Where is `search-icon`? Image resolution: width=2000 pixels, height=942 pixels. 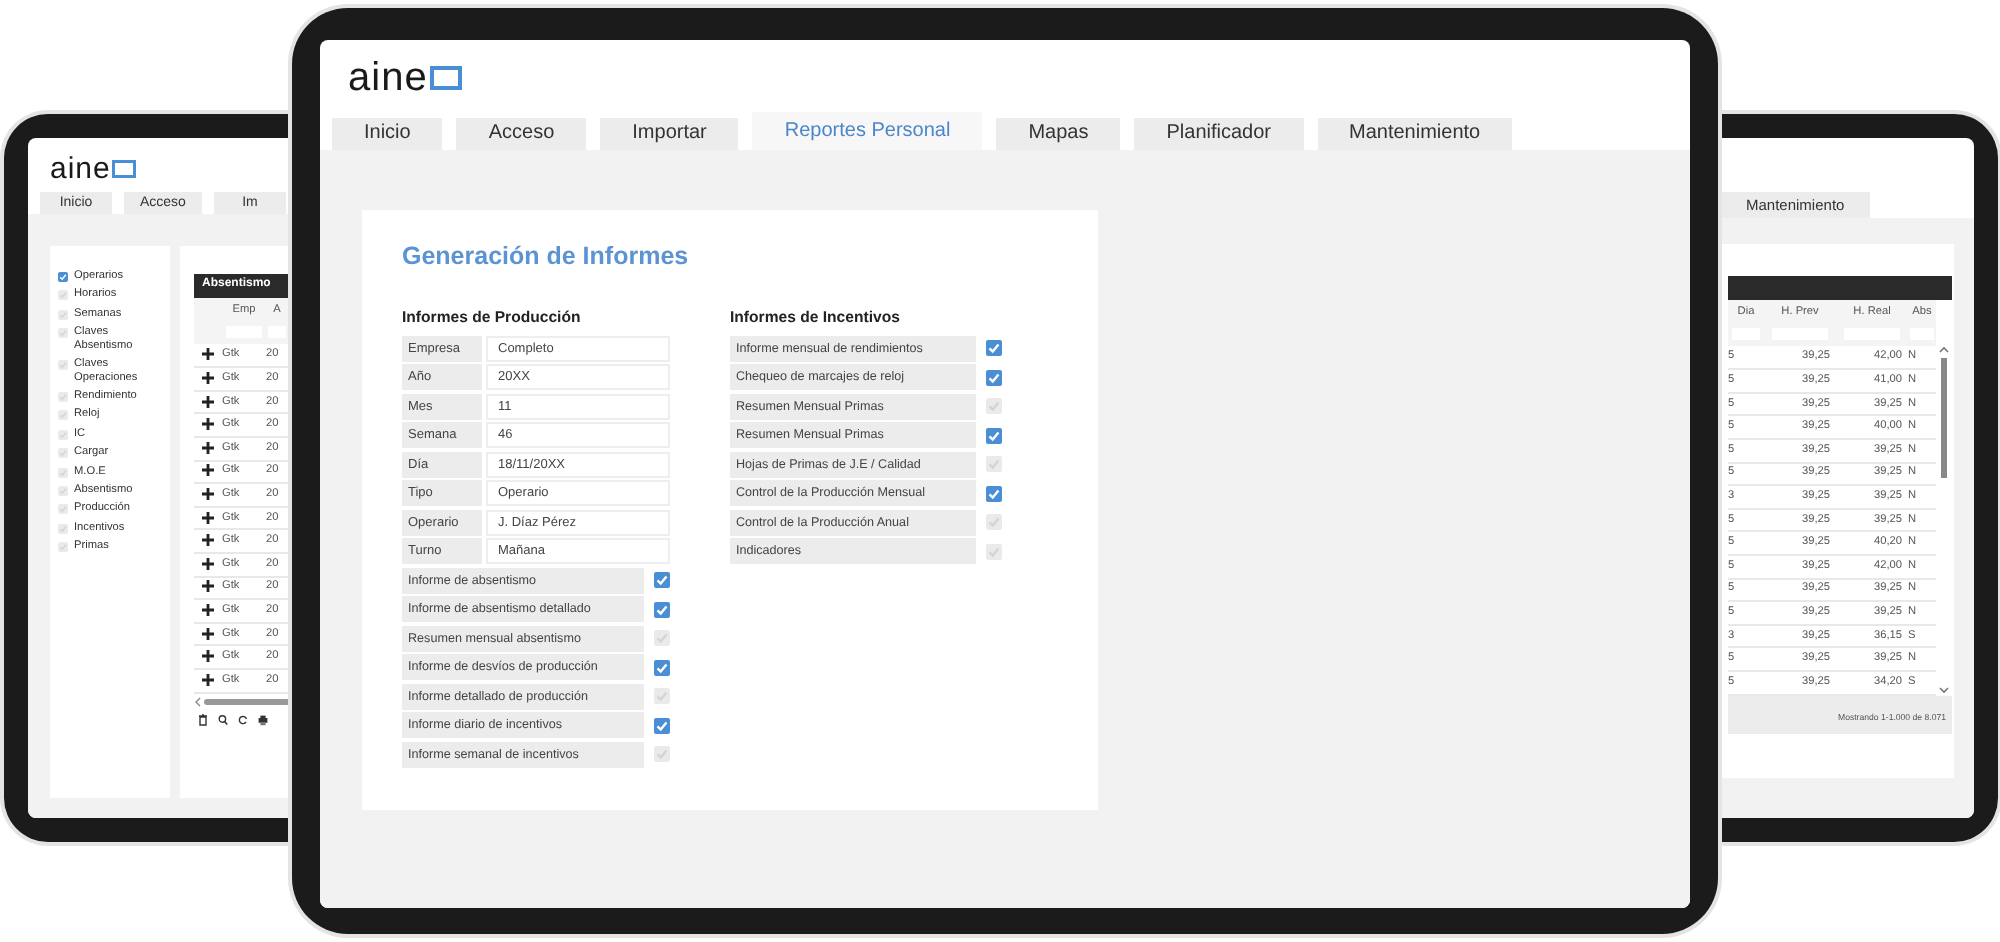
search-icon is located at coordinates (223, 720).